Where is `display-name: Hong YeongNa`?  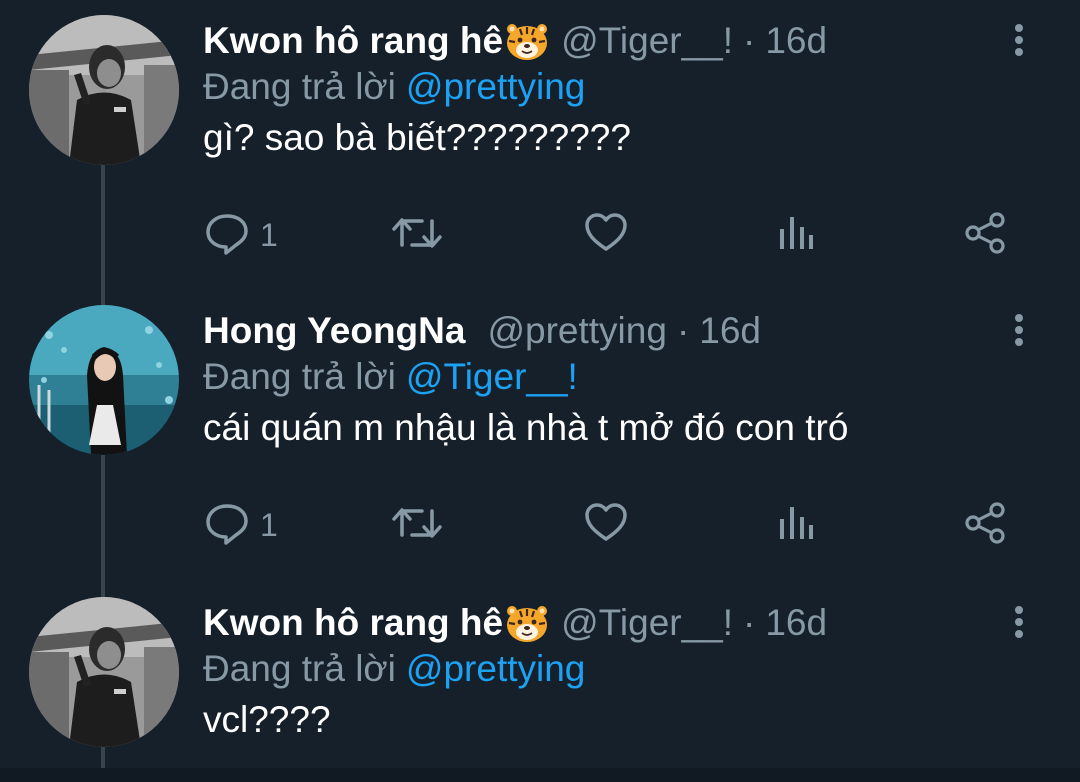
display-name: Hong YeongNa is located at coordinates (334, 331).